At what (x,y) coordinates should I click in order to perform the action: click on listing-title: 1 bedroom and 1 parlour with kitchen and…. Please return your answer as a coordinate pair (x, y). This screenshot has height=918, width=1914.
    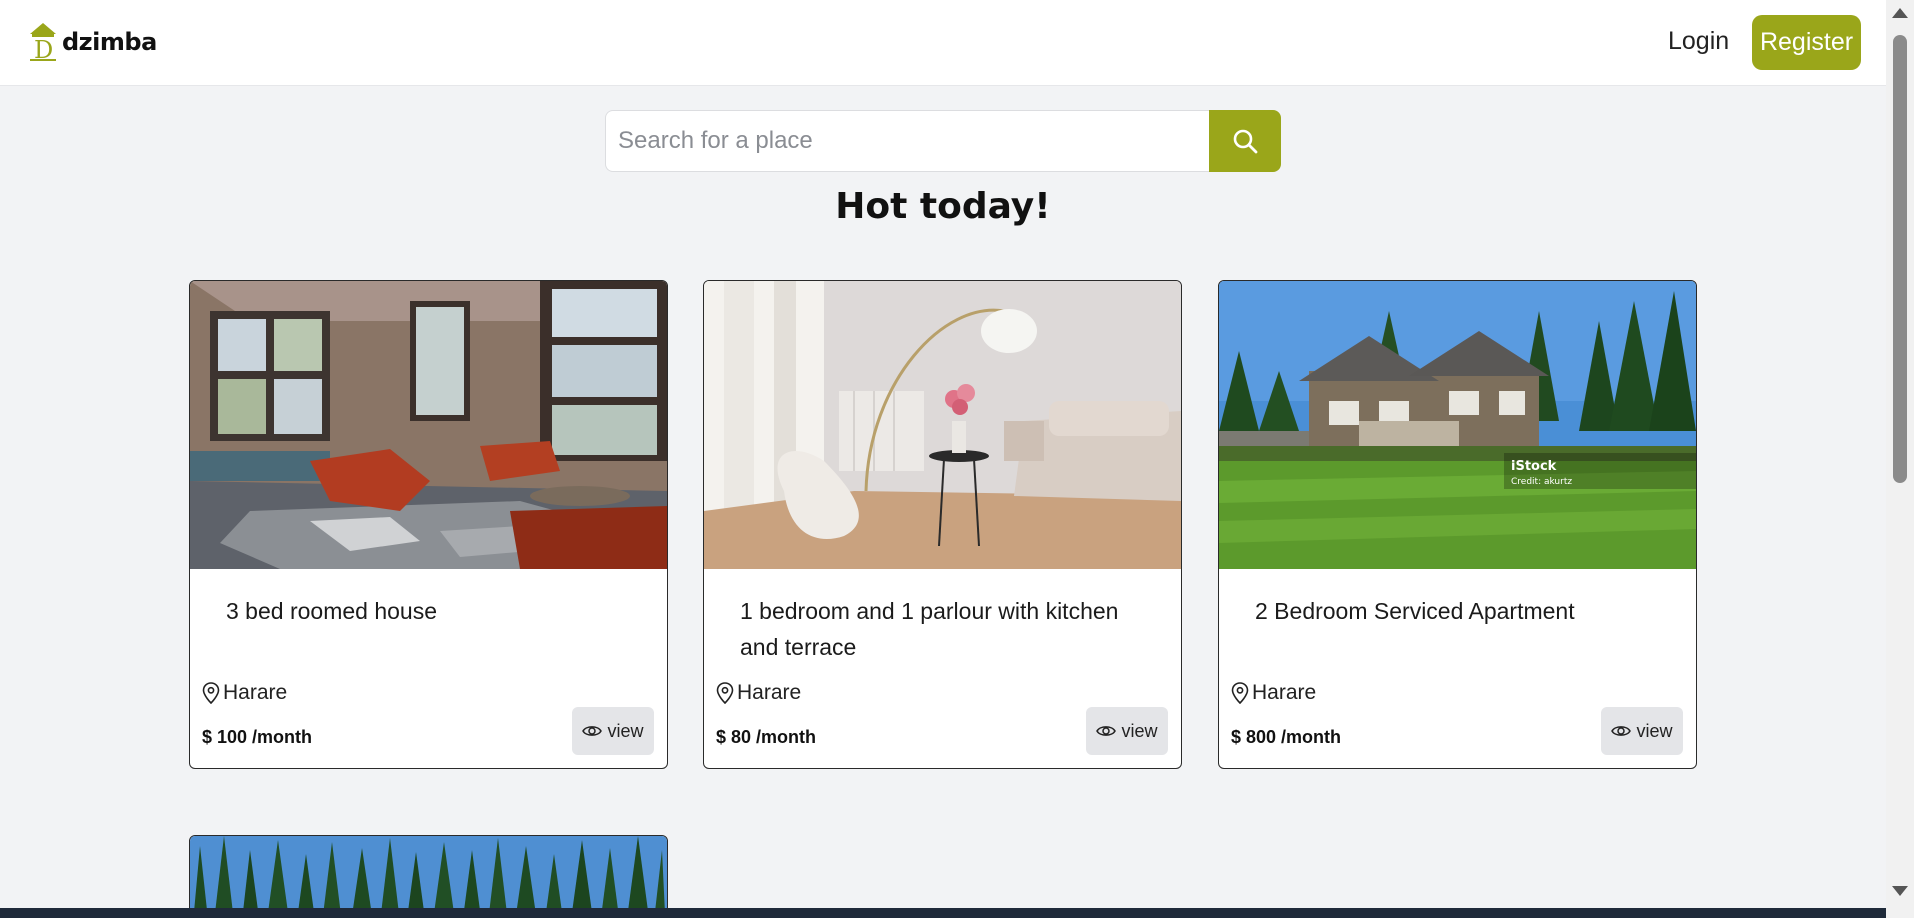
    Looking at the image, I should click on (929, 629).